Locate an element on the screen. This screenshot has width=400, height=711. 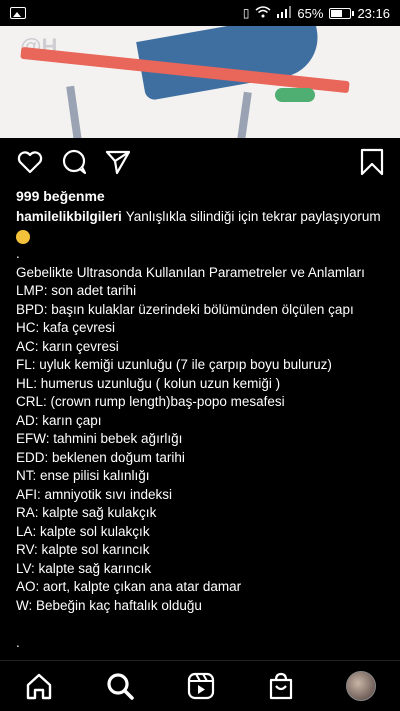
caption-line: AD: karın çapı is located at coordinates (59, 420).